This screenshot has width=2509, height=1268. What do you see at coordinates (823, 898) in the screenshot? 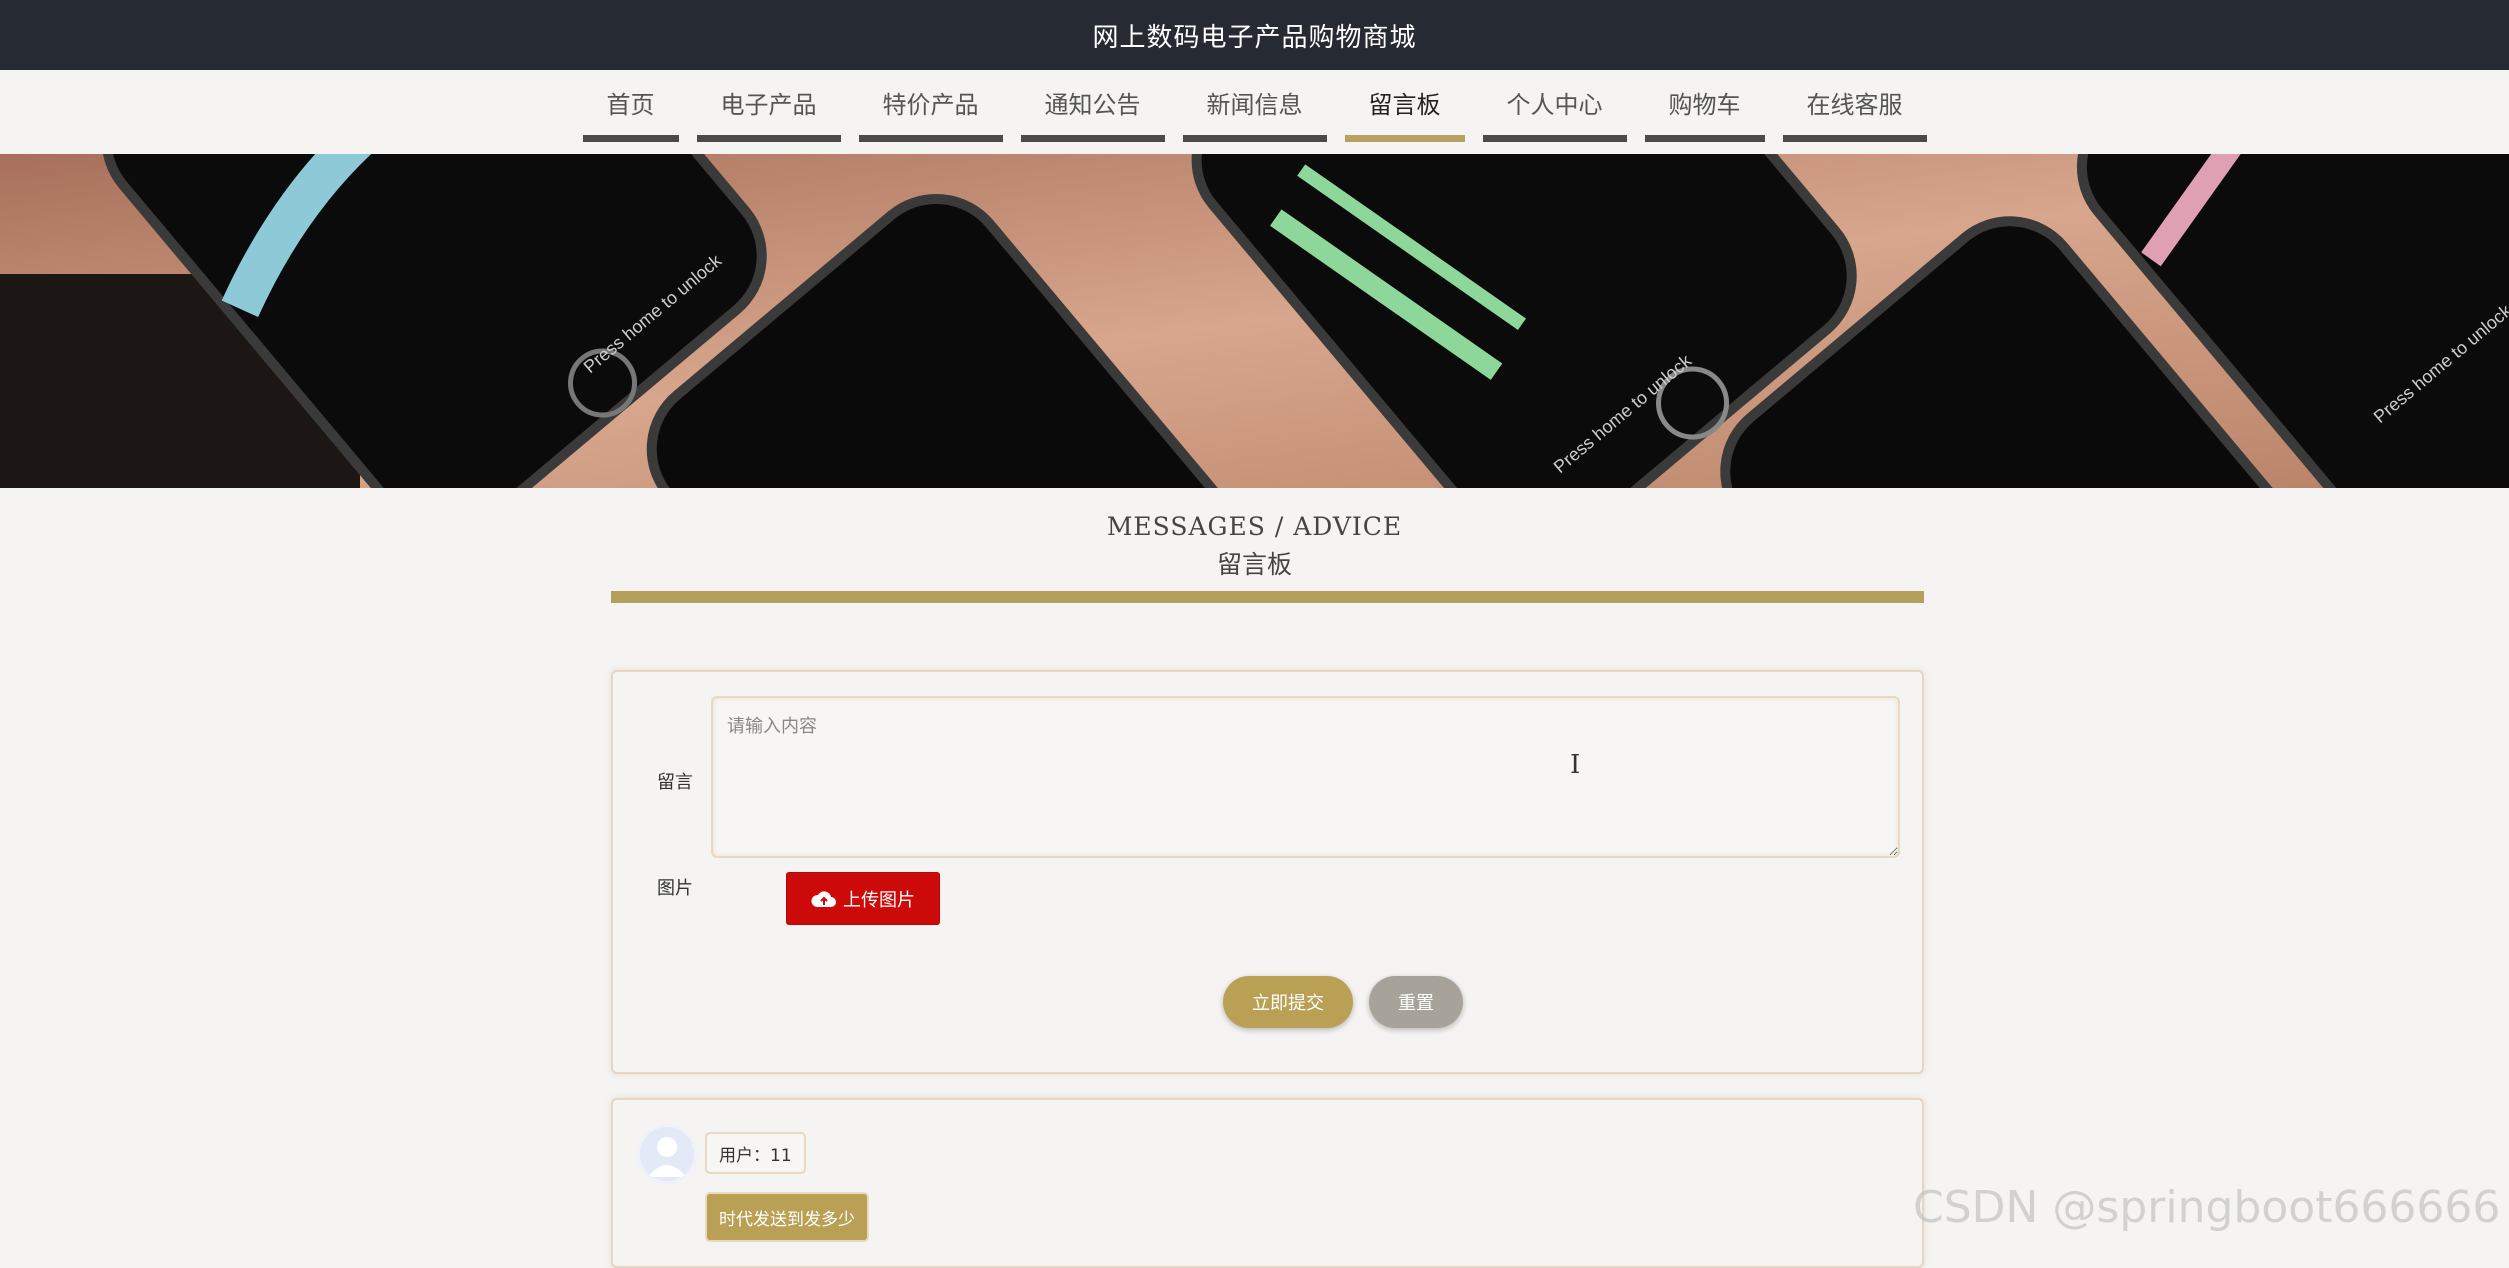
I see `cloud-upload-icon` at bounding box center [823, 898].